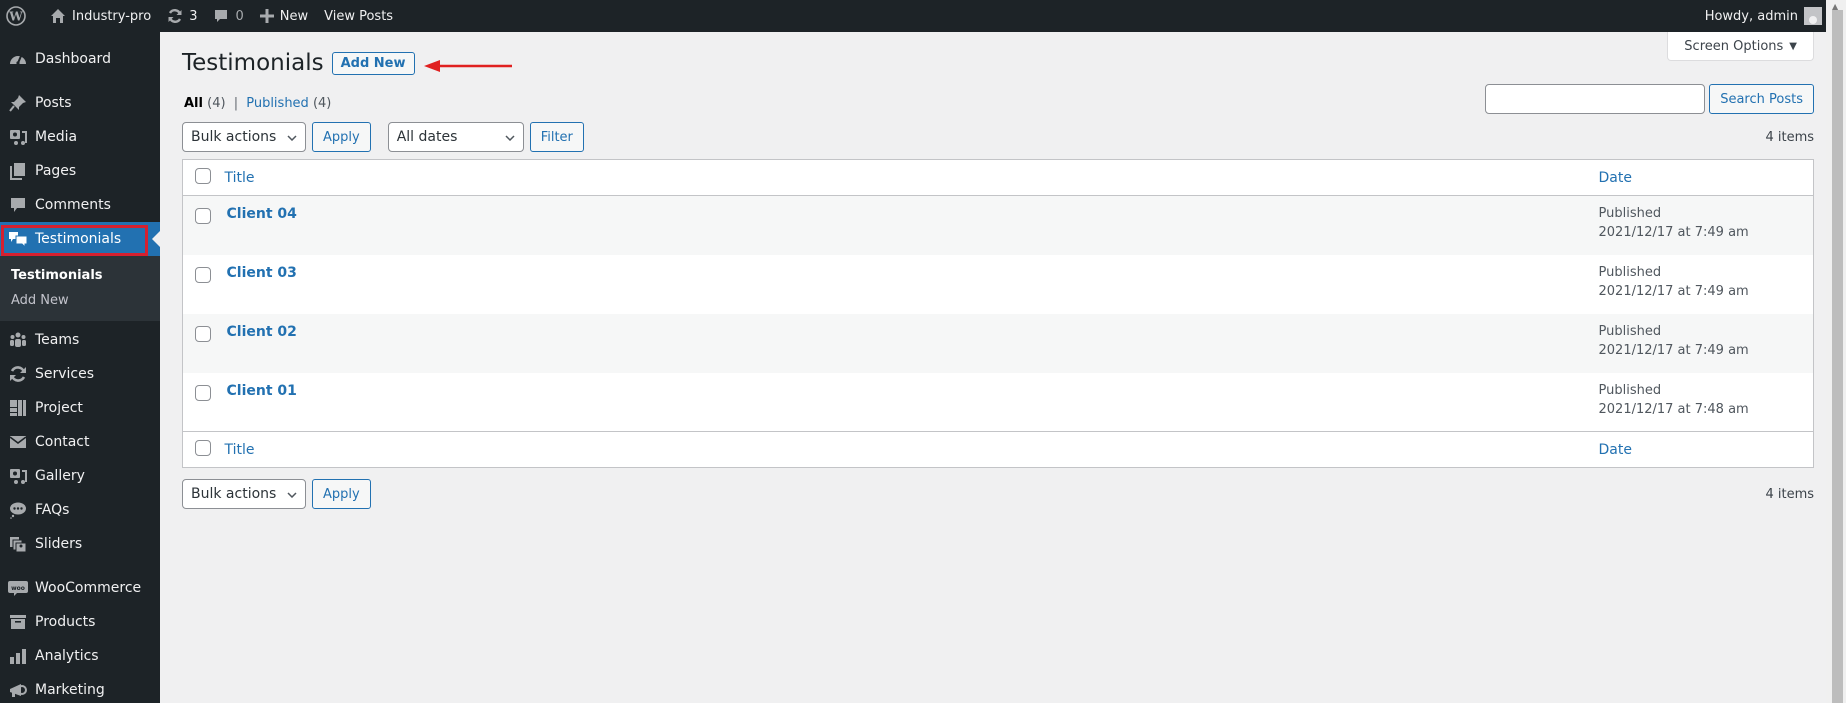 This screenshot has height=703, width=1846. Describe the element at coordinates (73, 59) in the screenshot. I see `sidebar-item-label: Dashboard` at that location.